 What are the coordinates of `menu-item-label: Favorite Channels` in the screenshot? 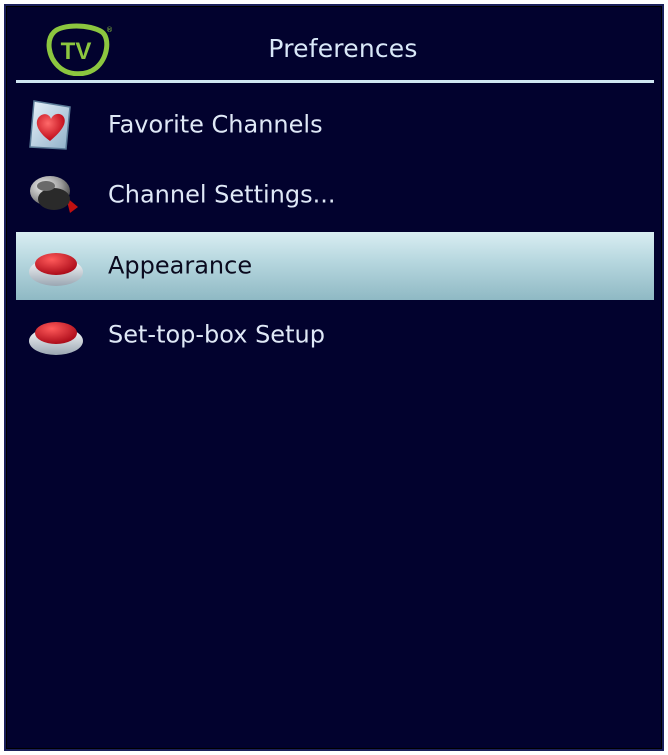 It's located at (215, 124).